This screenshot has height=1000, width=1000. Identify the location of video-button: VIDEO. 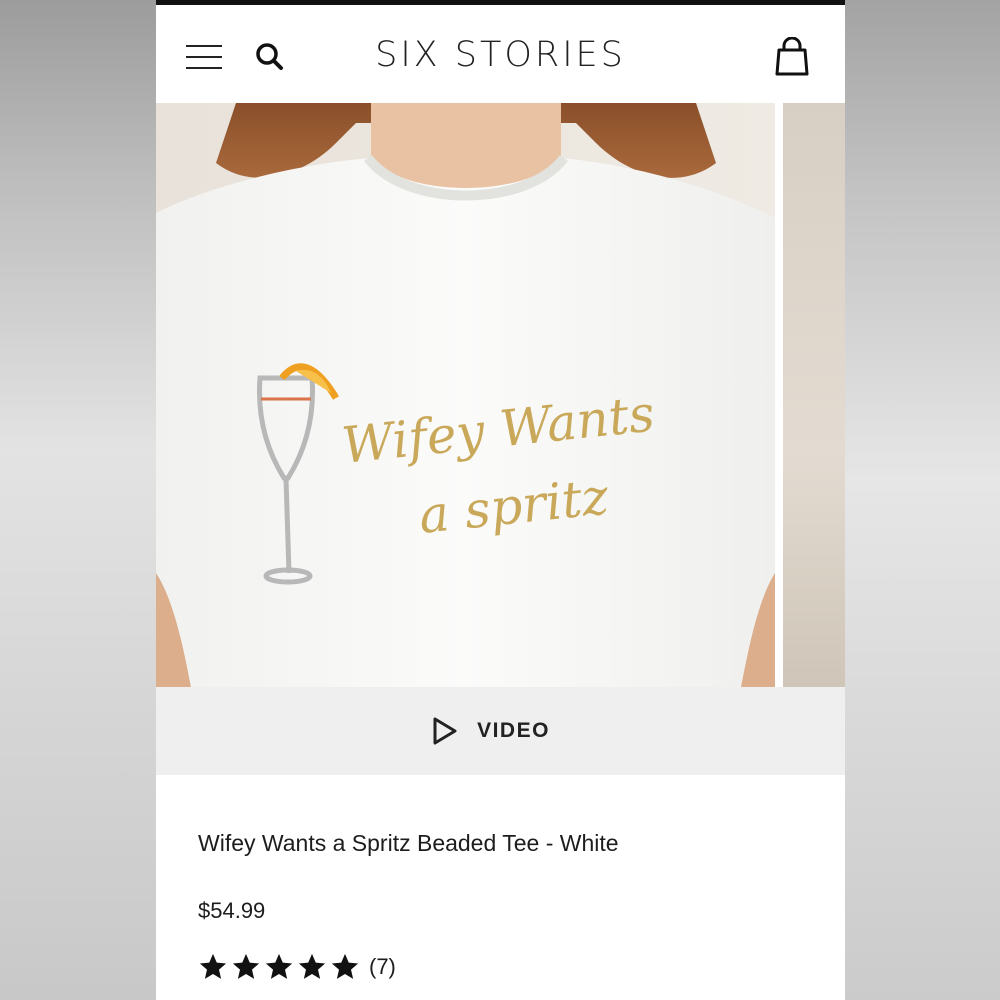
(500, 731).